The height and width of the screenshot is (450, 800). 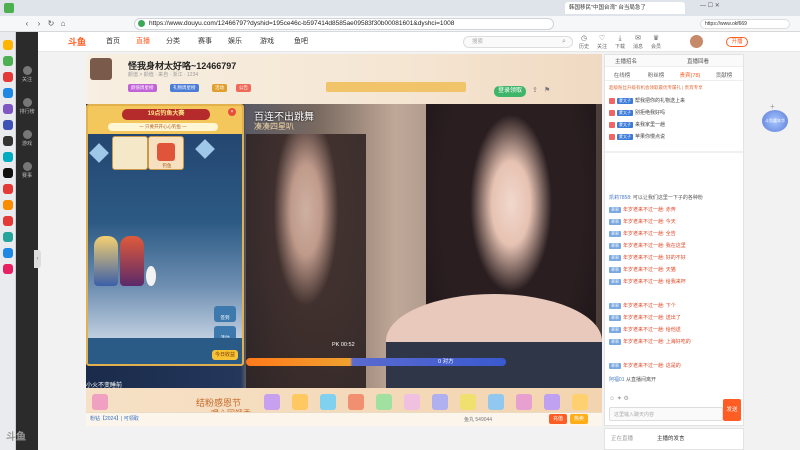 What do you see at coordinates (143, 42) in the screenshot?
I see `nav-live: 直播` at bounding box center [143, 42].